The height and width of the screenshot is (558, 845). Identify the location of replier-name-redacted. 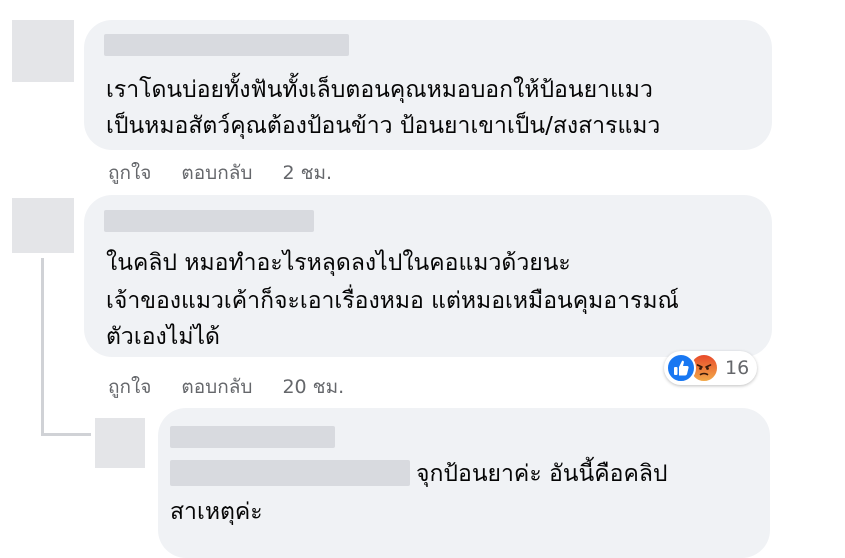
(252, 437).